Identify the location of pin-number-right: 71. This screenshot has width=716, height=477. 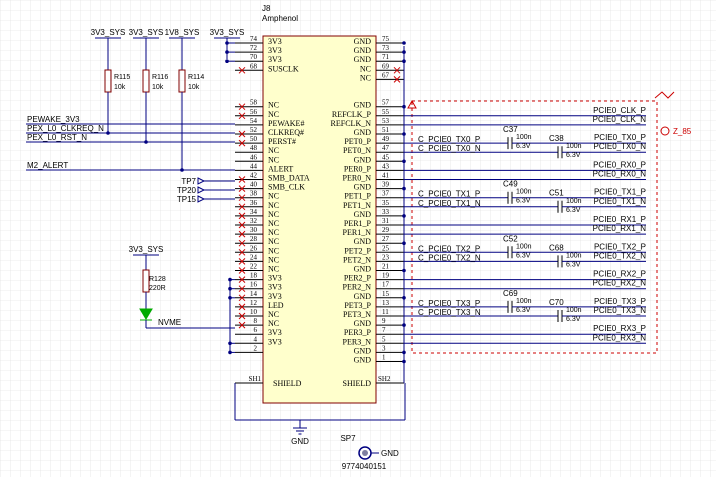
(386, 57).